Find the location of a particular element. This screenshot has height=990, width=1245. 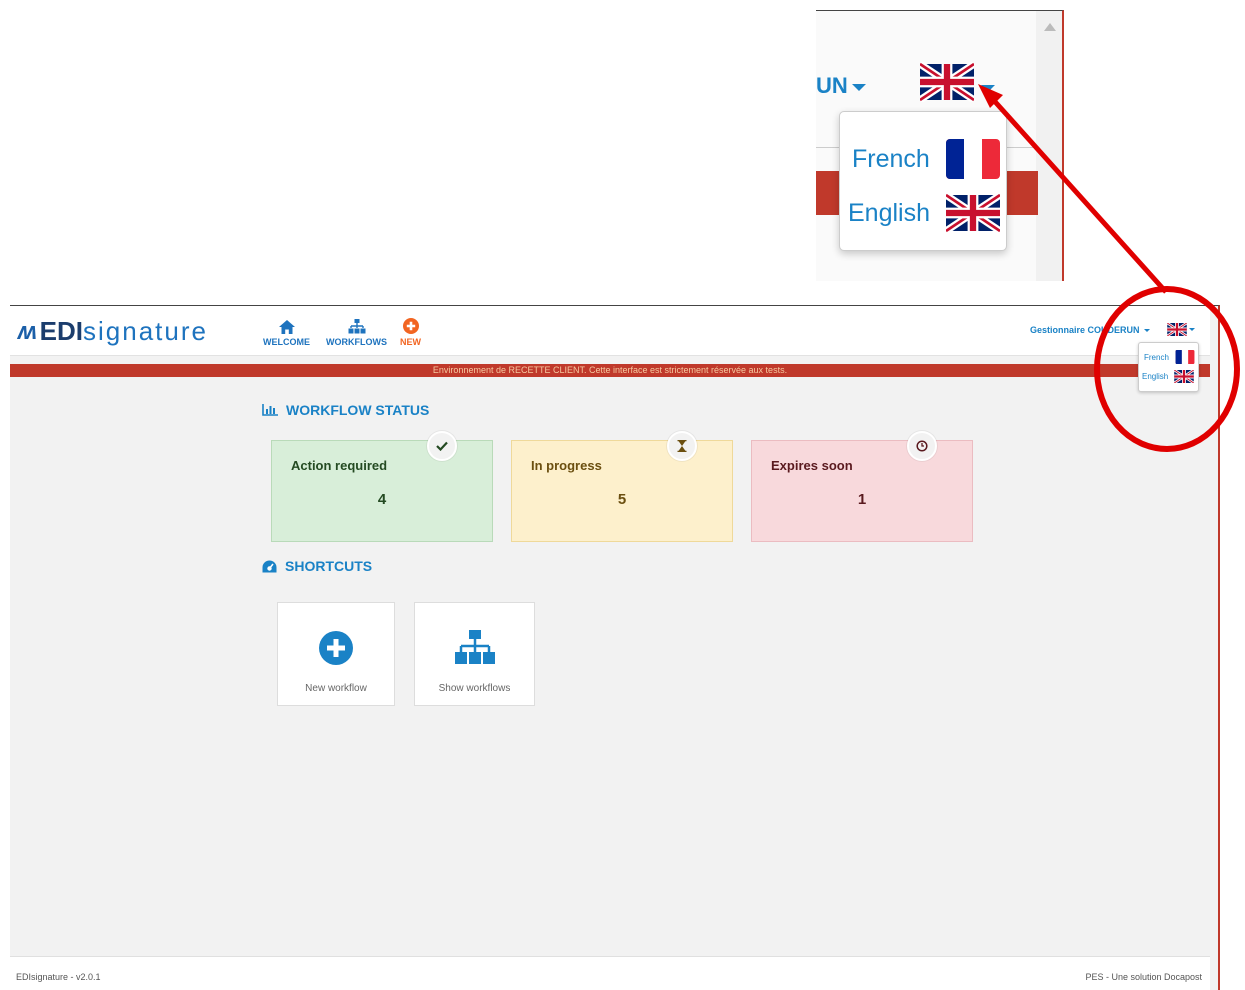

bar-chart-icon is located at coordinates (270, 410).